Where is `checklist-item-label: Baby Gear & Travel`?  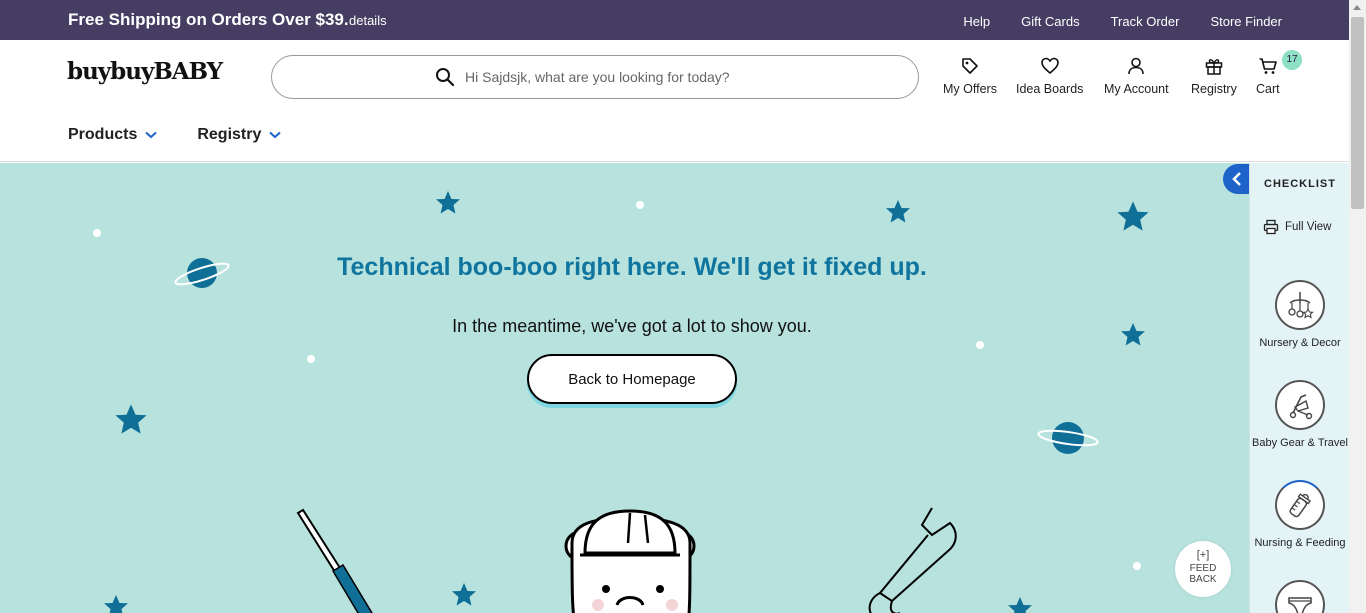 checklist-item-label: Baby Gear & Travel is located at coordinates (1300, 443).